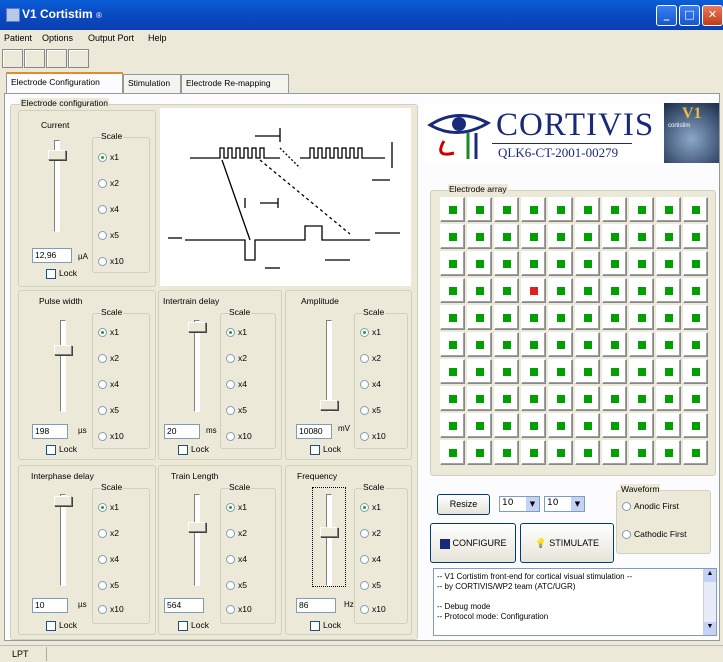 Image resolution: width=723 pixels, height=662 pixels. What do you see at coordinates (236, 332) in the screenshot?
I see `intertrain-delay-scale-x1: x1` at bounding box center [236, 332].